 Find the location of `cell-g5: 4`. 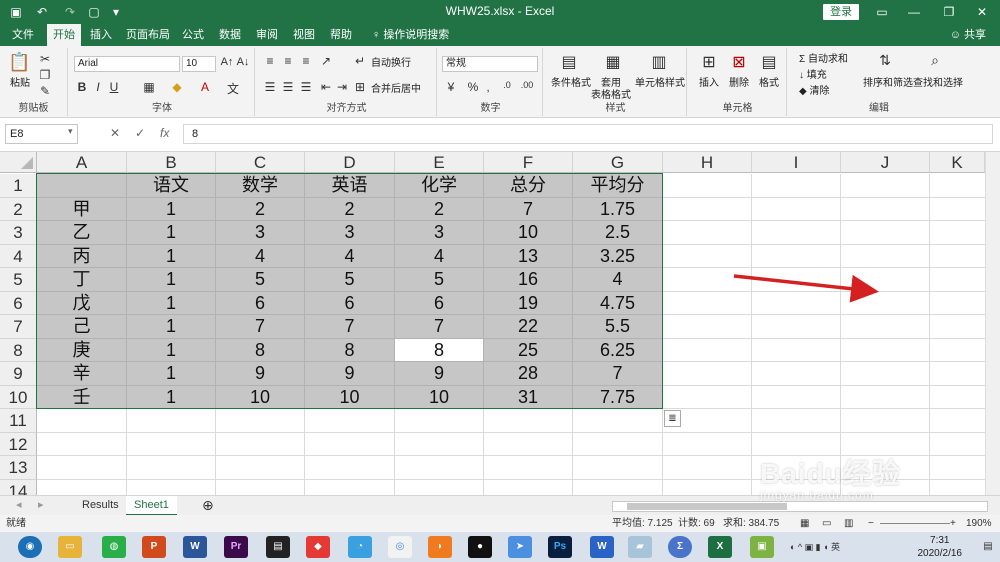

cell-g5: 4 is located at coordinates (618, 280).